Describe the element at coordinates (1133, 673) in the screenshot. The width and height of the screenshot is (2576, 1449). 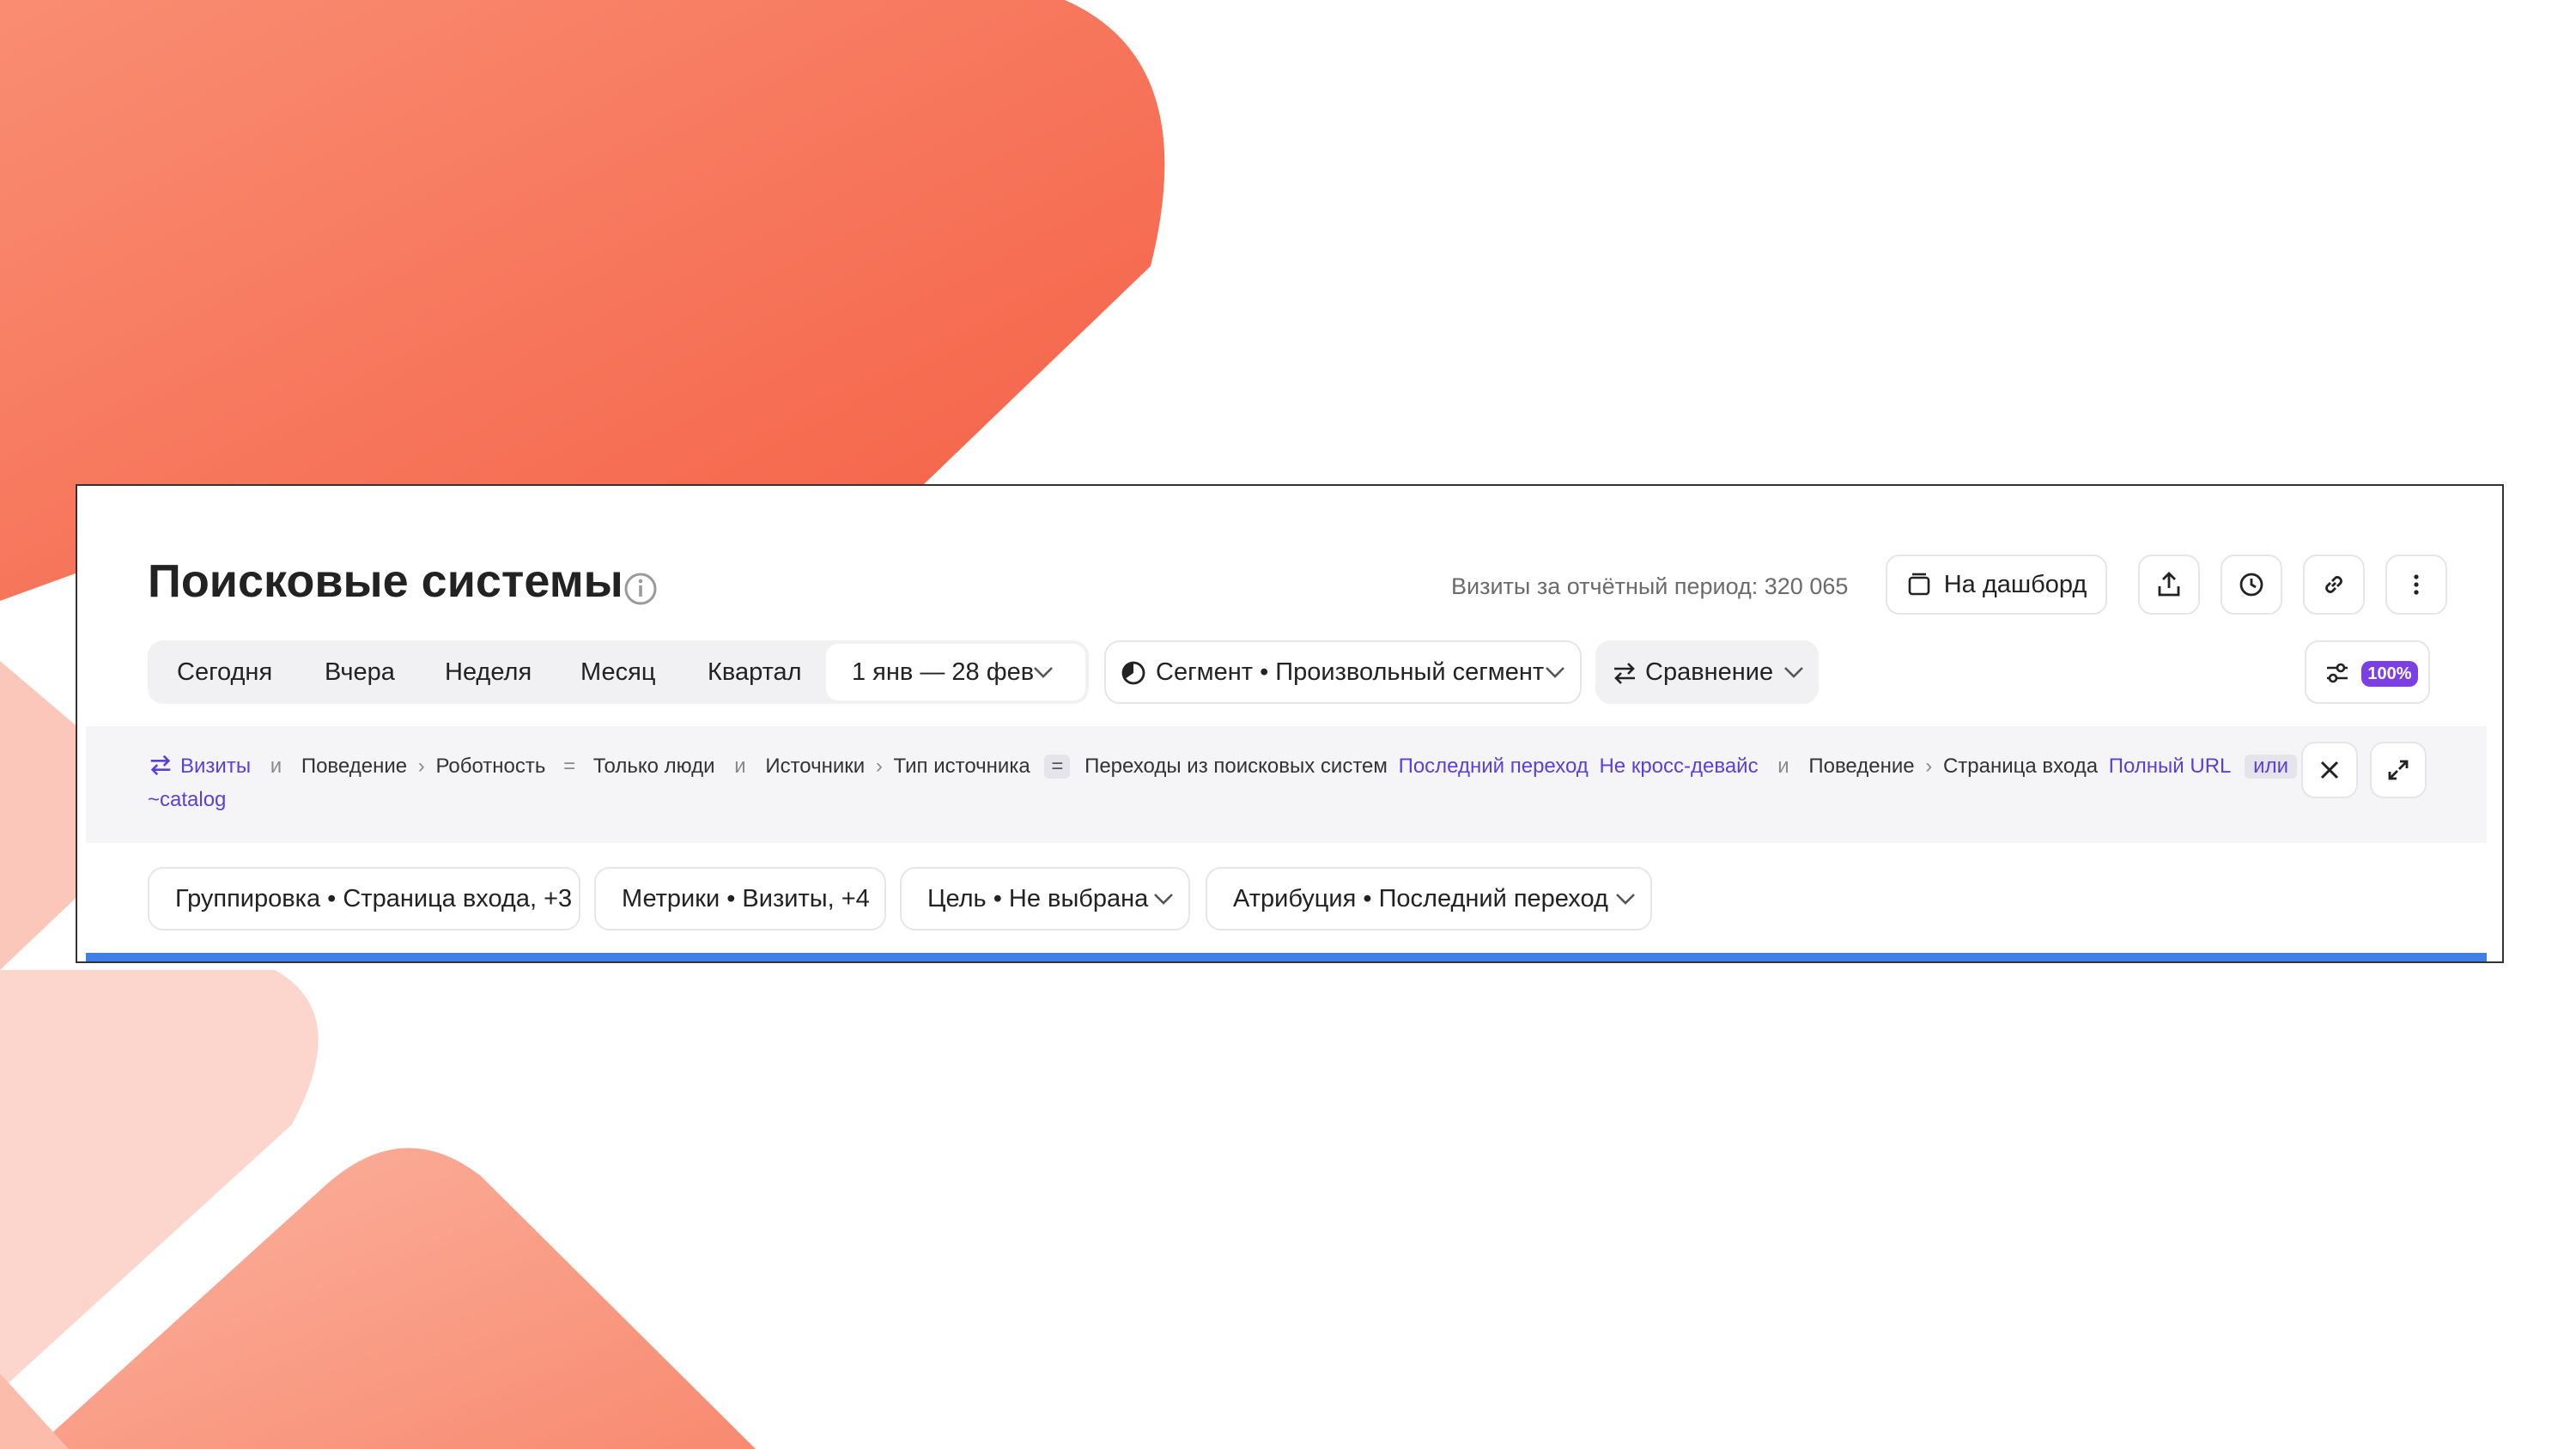
I see `segment-pie-icon` at that location.